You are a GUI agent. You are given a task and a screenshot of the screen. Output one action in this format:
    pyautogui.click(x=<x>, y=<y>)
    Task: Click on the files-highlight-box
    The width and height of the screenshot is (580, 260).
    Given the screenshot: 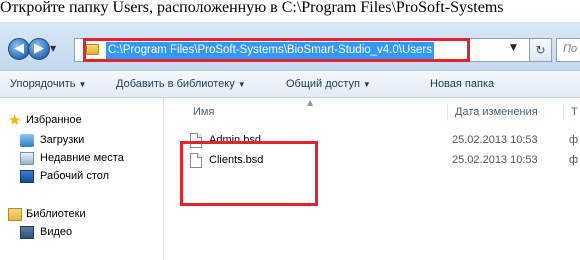 What is the action you would take?
    pyautogui.click(x=249, y=173)
    